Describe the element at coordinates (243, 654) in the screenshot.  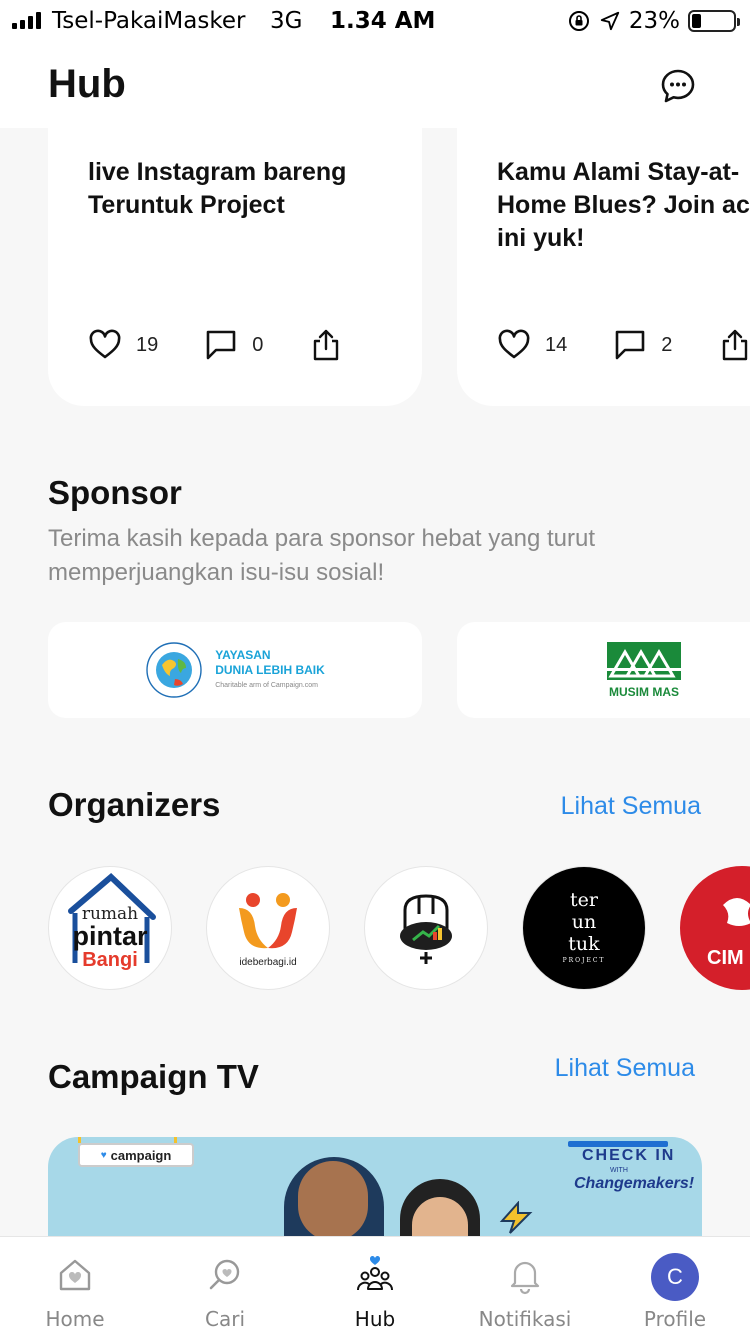
I see `sponsor-logo-text: YAYASAN` at that location.